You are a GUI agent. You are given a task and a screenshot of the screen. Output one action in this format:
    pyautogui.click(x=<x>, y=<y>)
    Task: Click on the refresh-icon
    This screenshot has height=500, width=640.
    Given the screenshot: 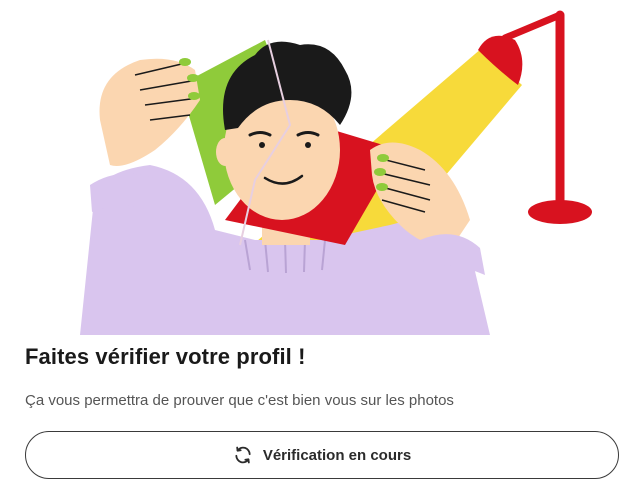 What is the action you would take?
    pyautogui.click(x=243, y=455)
    